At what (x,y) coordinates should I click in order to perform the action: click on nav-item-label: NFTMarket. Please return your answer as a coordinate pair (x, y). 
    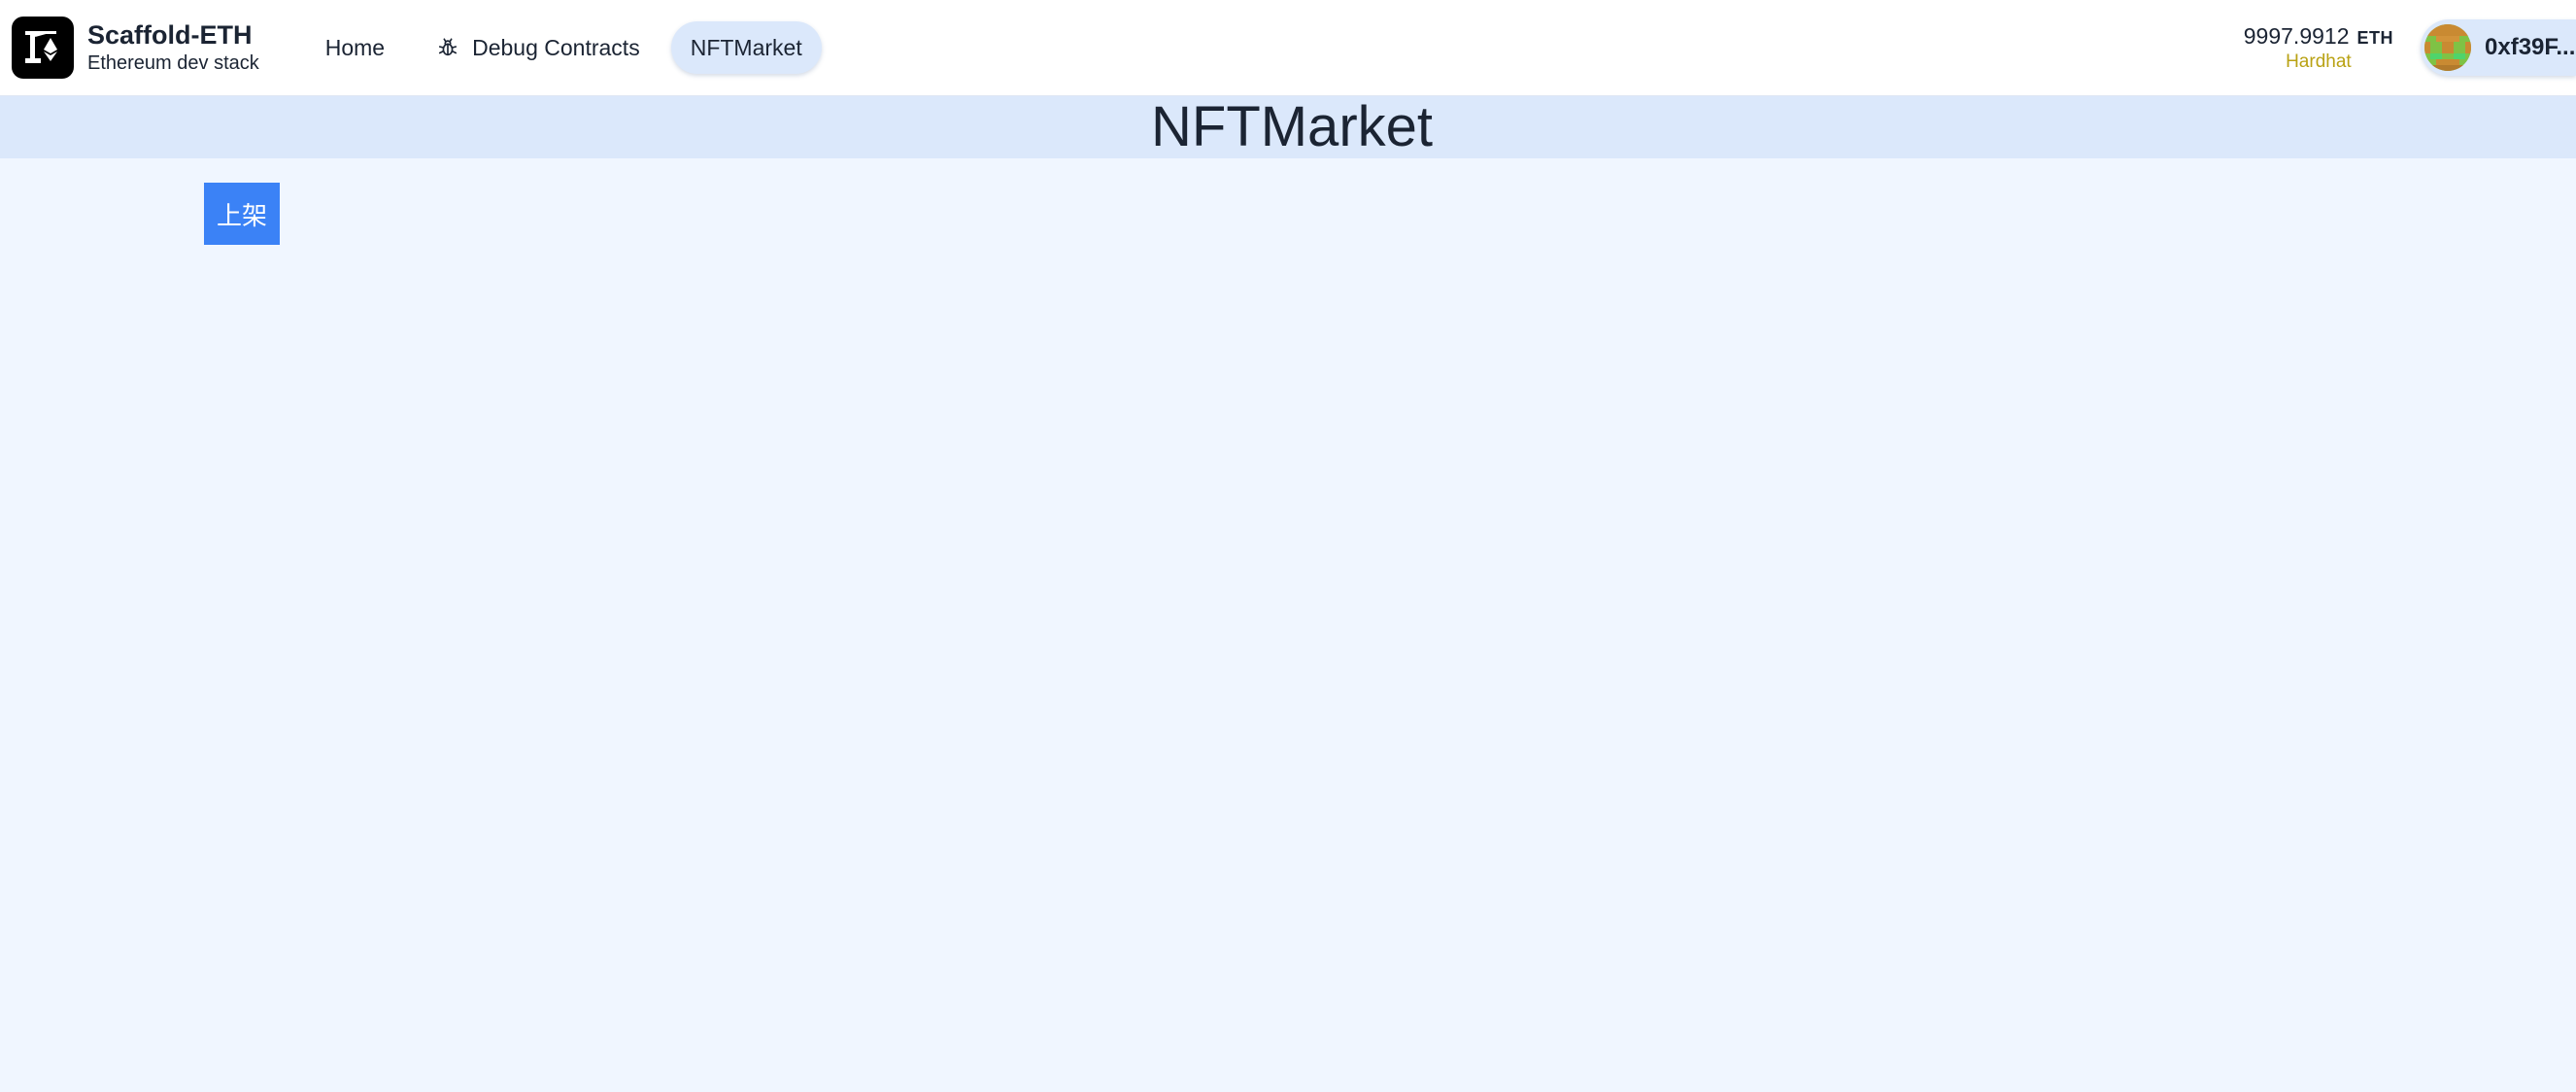
    Looking at the image, I should click on (746, 47).